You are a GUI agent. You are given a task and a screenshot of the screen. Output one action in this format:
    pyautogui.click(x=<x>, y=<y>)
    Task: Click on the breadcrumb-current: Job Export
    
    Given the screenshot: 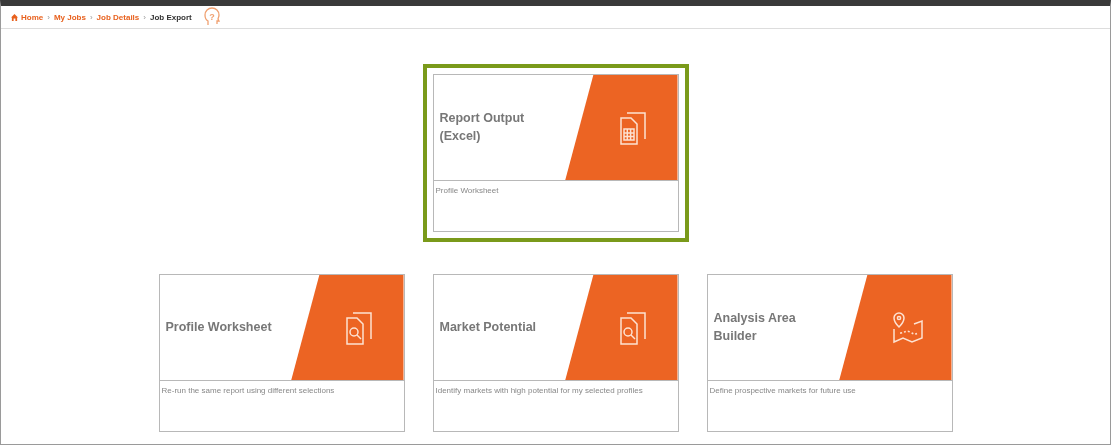 What is the action you would take?
    pyautogui.click(x=170, y=17)
    